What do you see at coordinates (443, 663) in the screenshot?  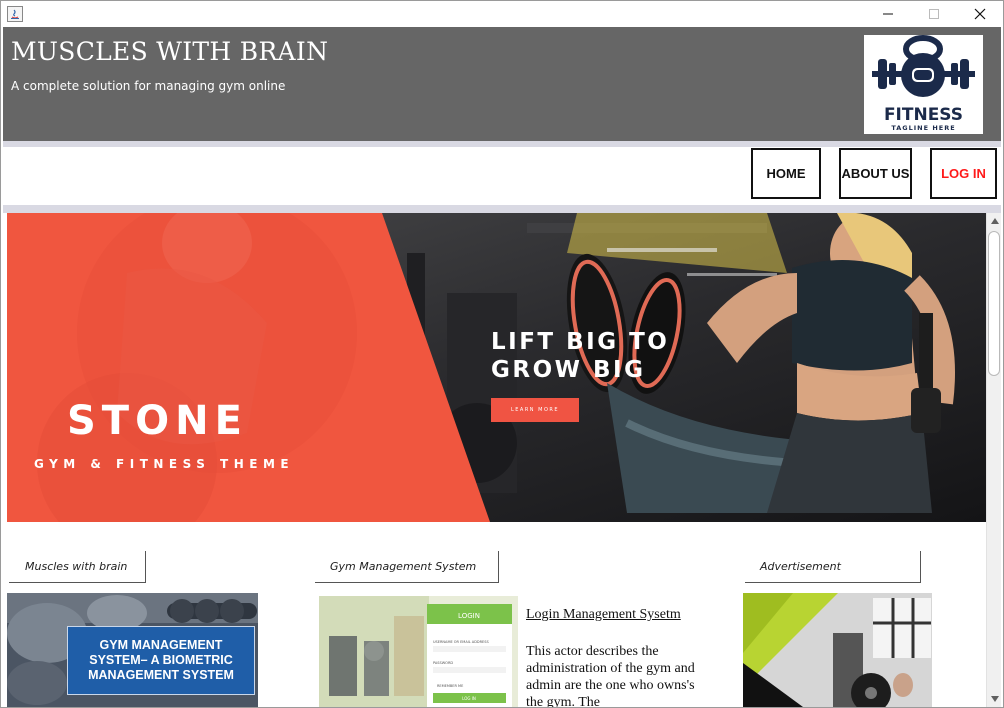 I see `mockup-field-2: PASSWORD` at bounding box center [443, 663].